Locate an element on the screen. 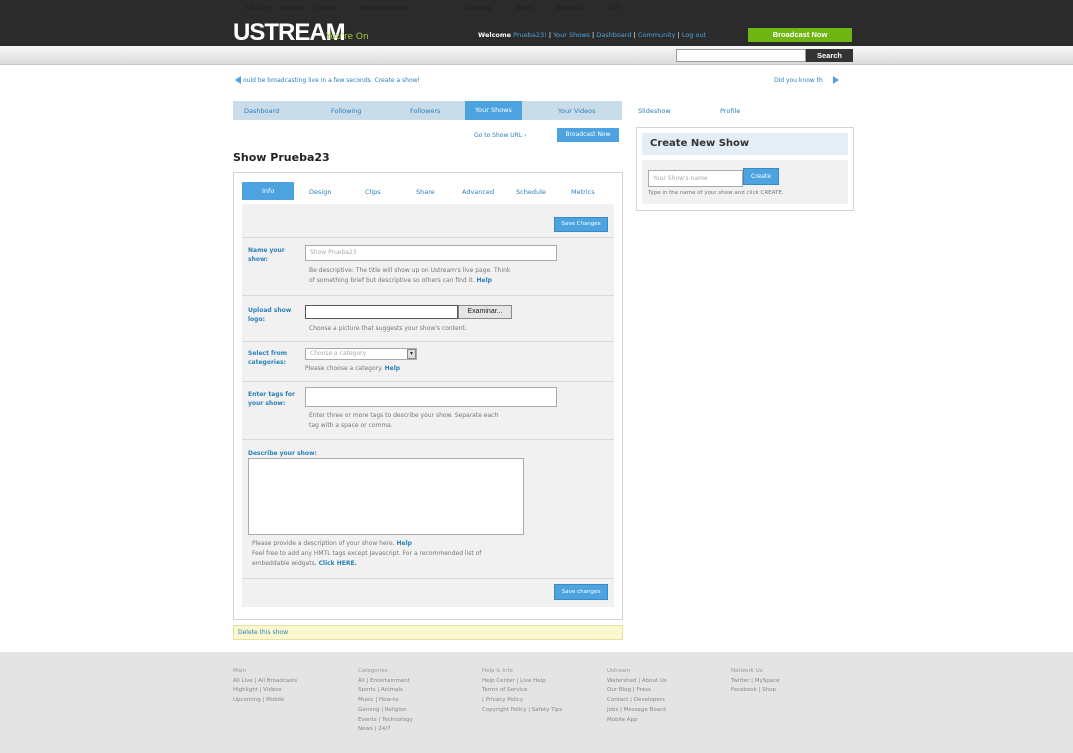 This screenshot has height=753, width=1073. tab-profile: Profile is located at coordinates (730, 111).